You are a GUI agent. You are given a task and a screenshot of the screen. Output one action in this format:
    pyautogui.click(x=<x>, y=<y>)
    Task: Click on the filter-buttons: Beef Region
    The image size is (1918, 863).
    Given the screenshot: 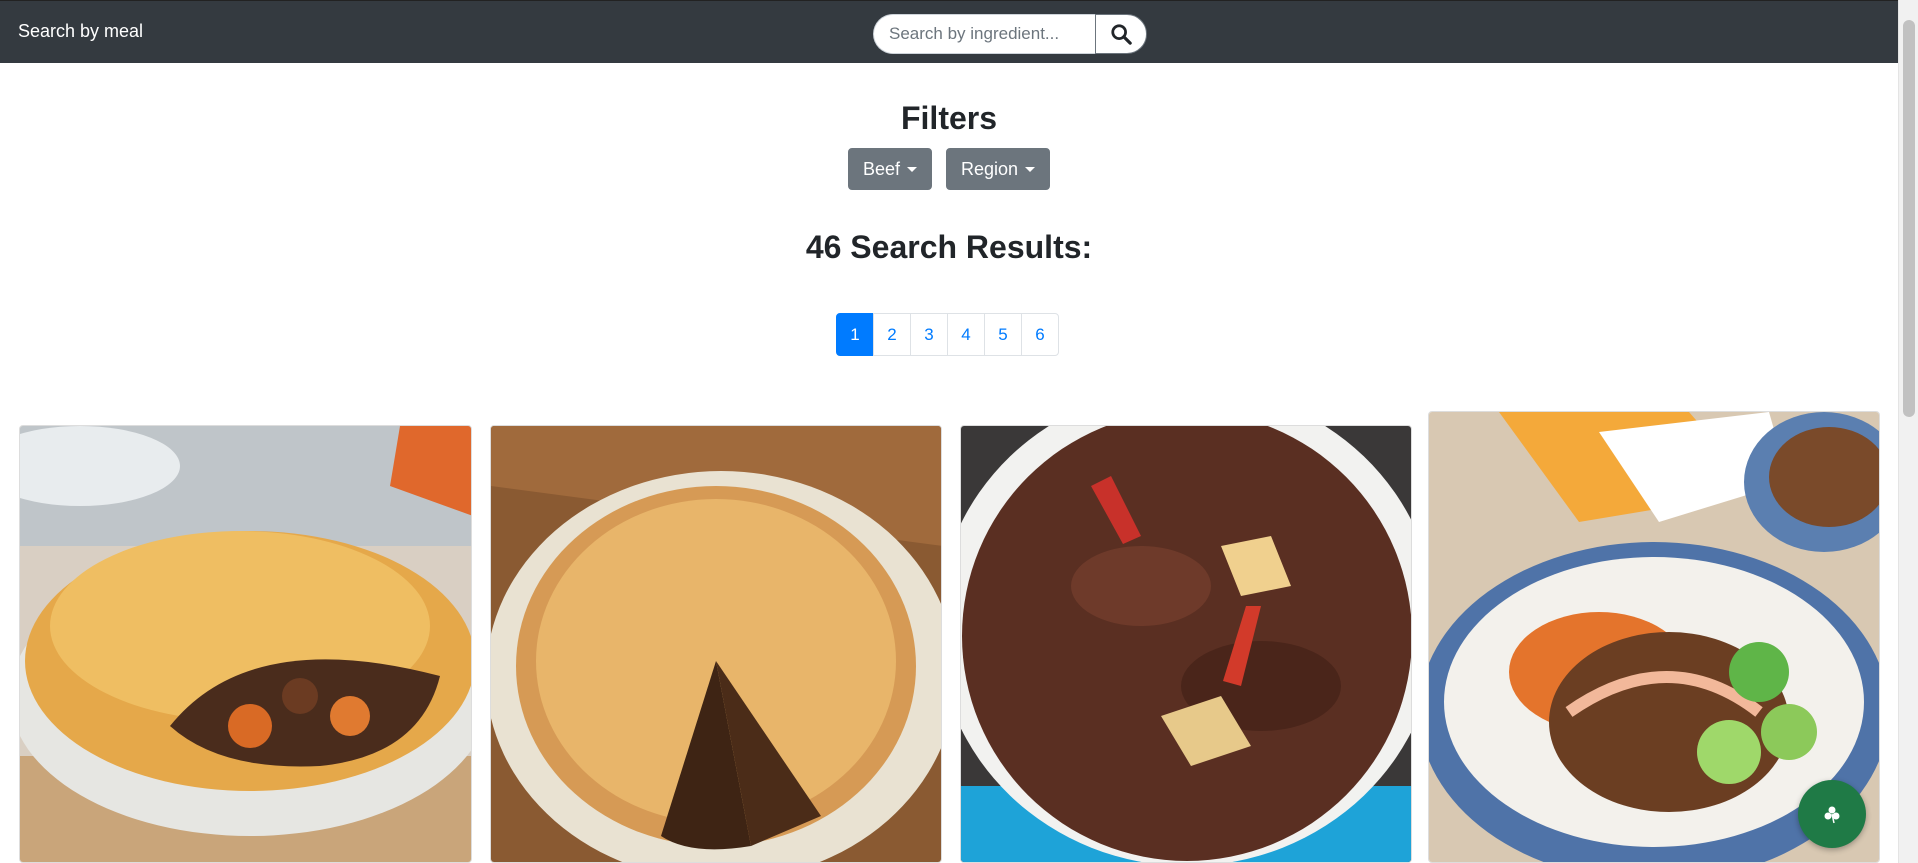 What is the action you would take?
    pyautogui.click(x=949, y=169)
    